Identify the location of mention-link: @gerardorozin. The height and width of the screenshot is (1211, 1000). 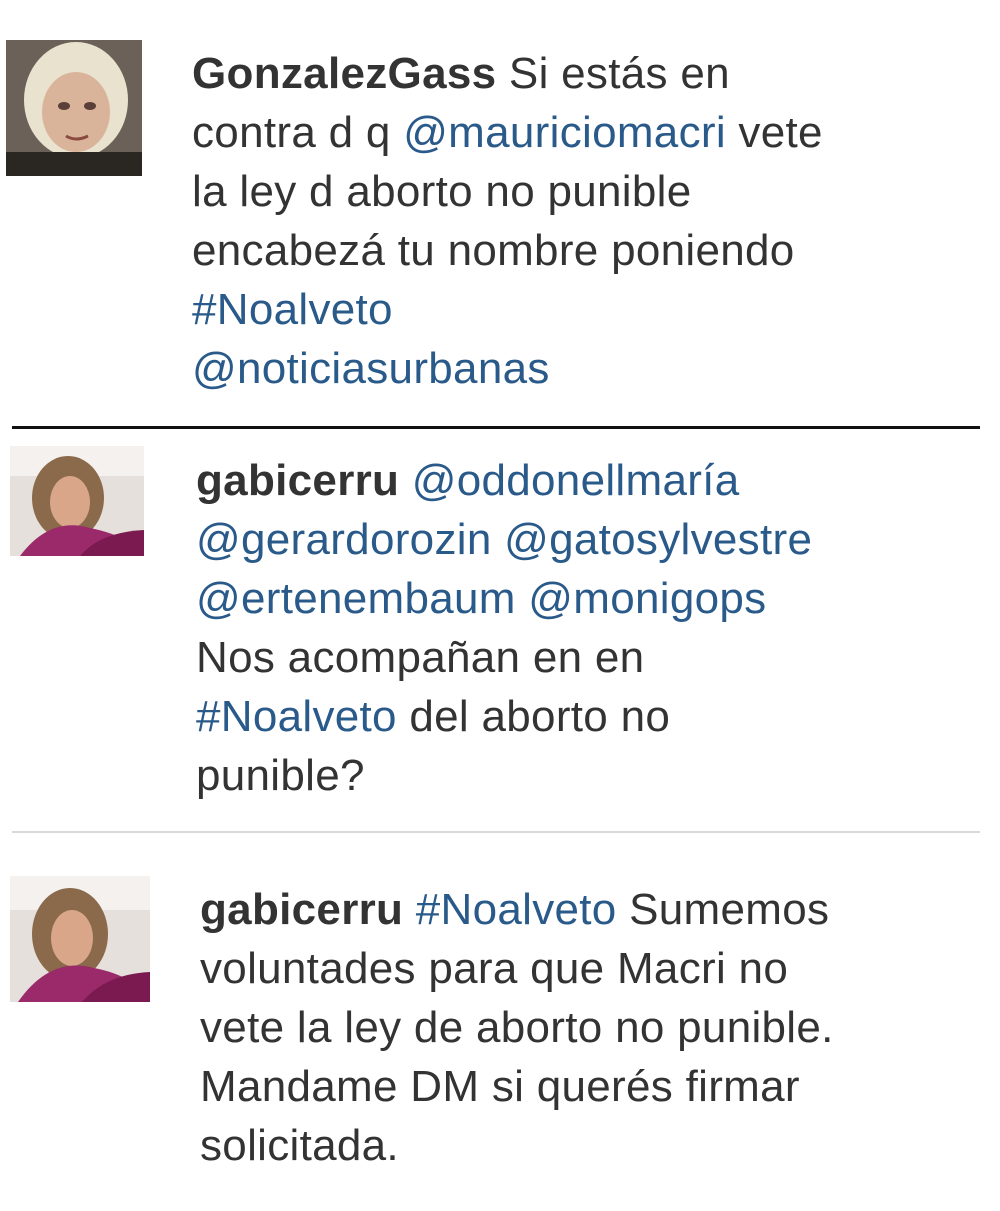
(344, 539).